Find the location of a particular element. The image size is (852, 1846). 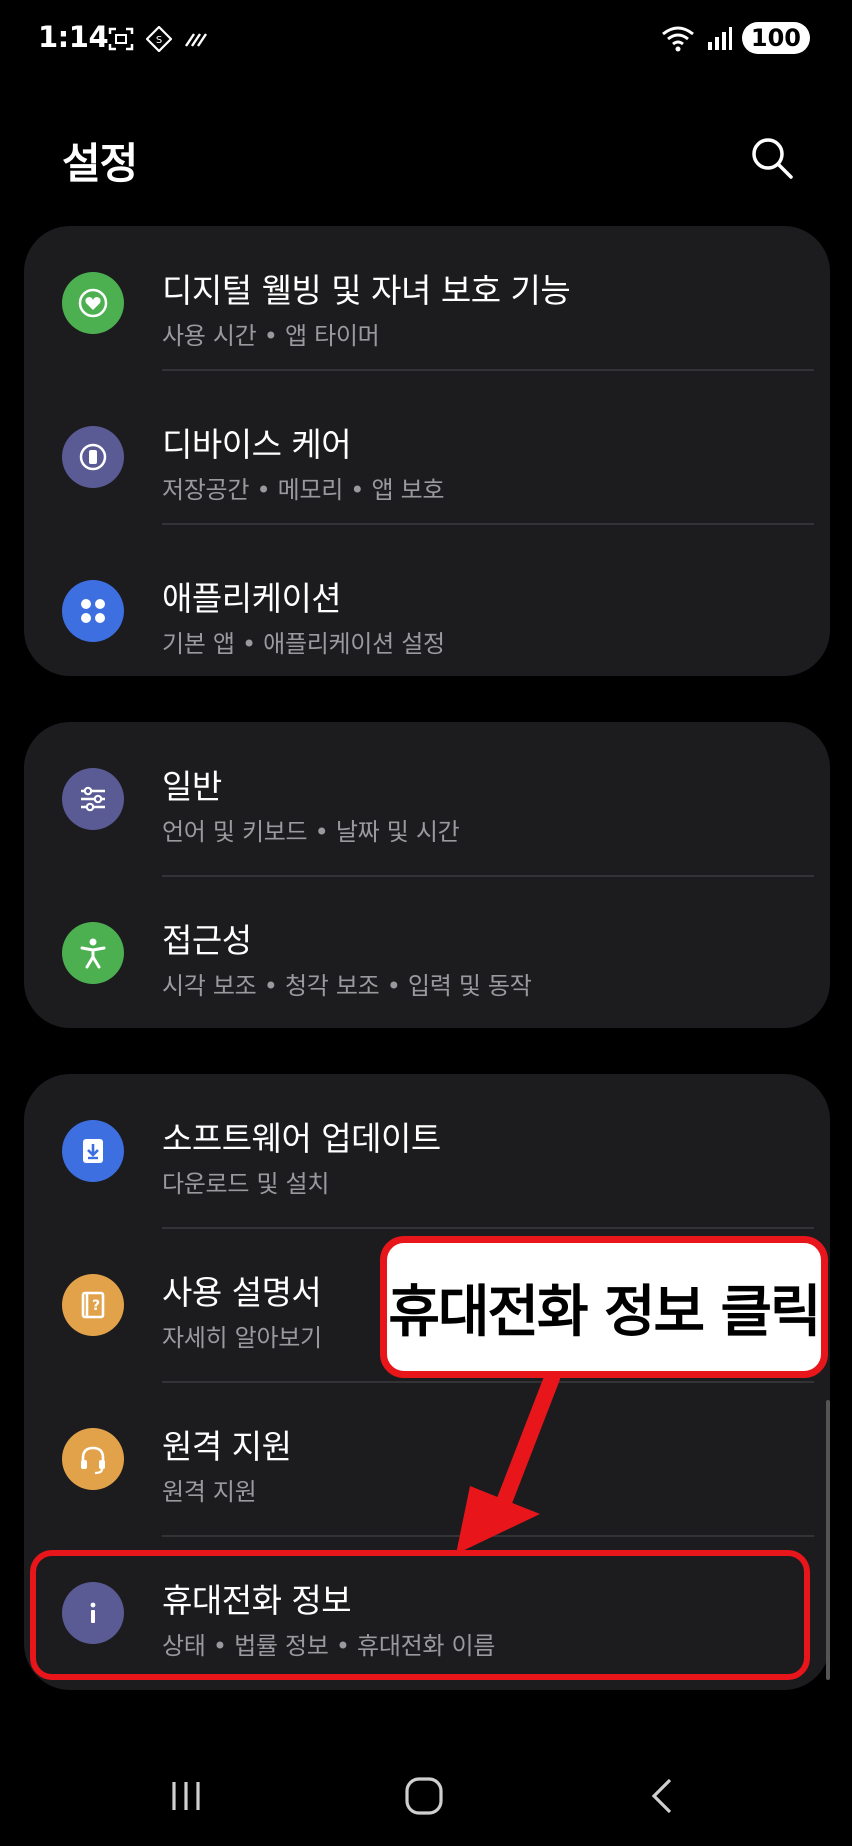

settings-item-remote-support: 원격 지원 원격 지원 is located at coordinates (427, 1459).